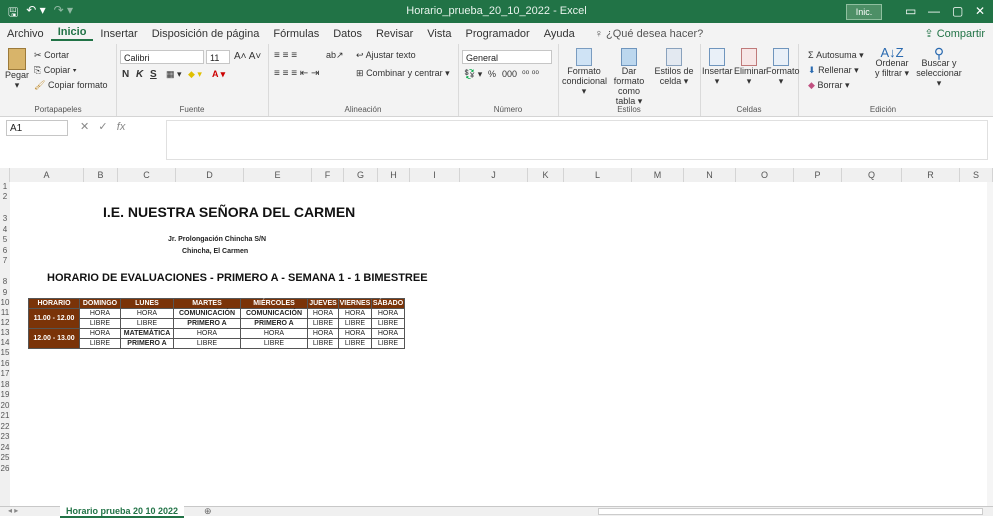 The height and width of the screenshot is (518, 993). Describe the element at coordinates (72, 33) in the screenshot. I see `tab-inicio: Inicio` at that location.